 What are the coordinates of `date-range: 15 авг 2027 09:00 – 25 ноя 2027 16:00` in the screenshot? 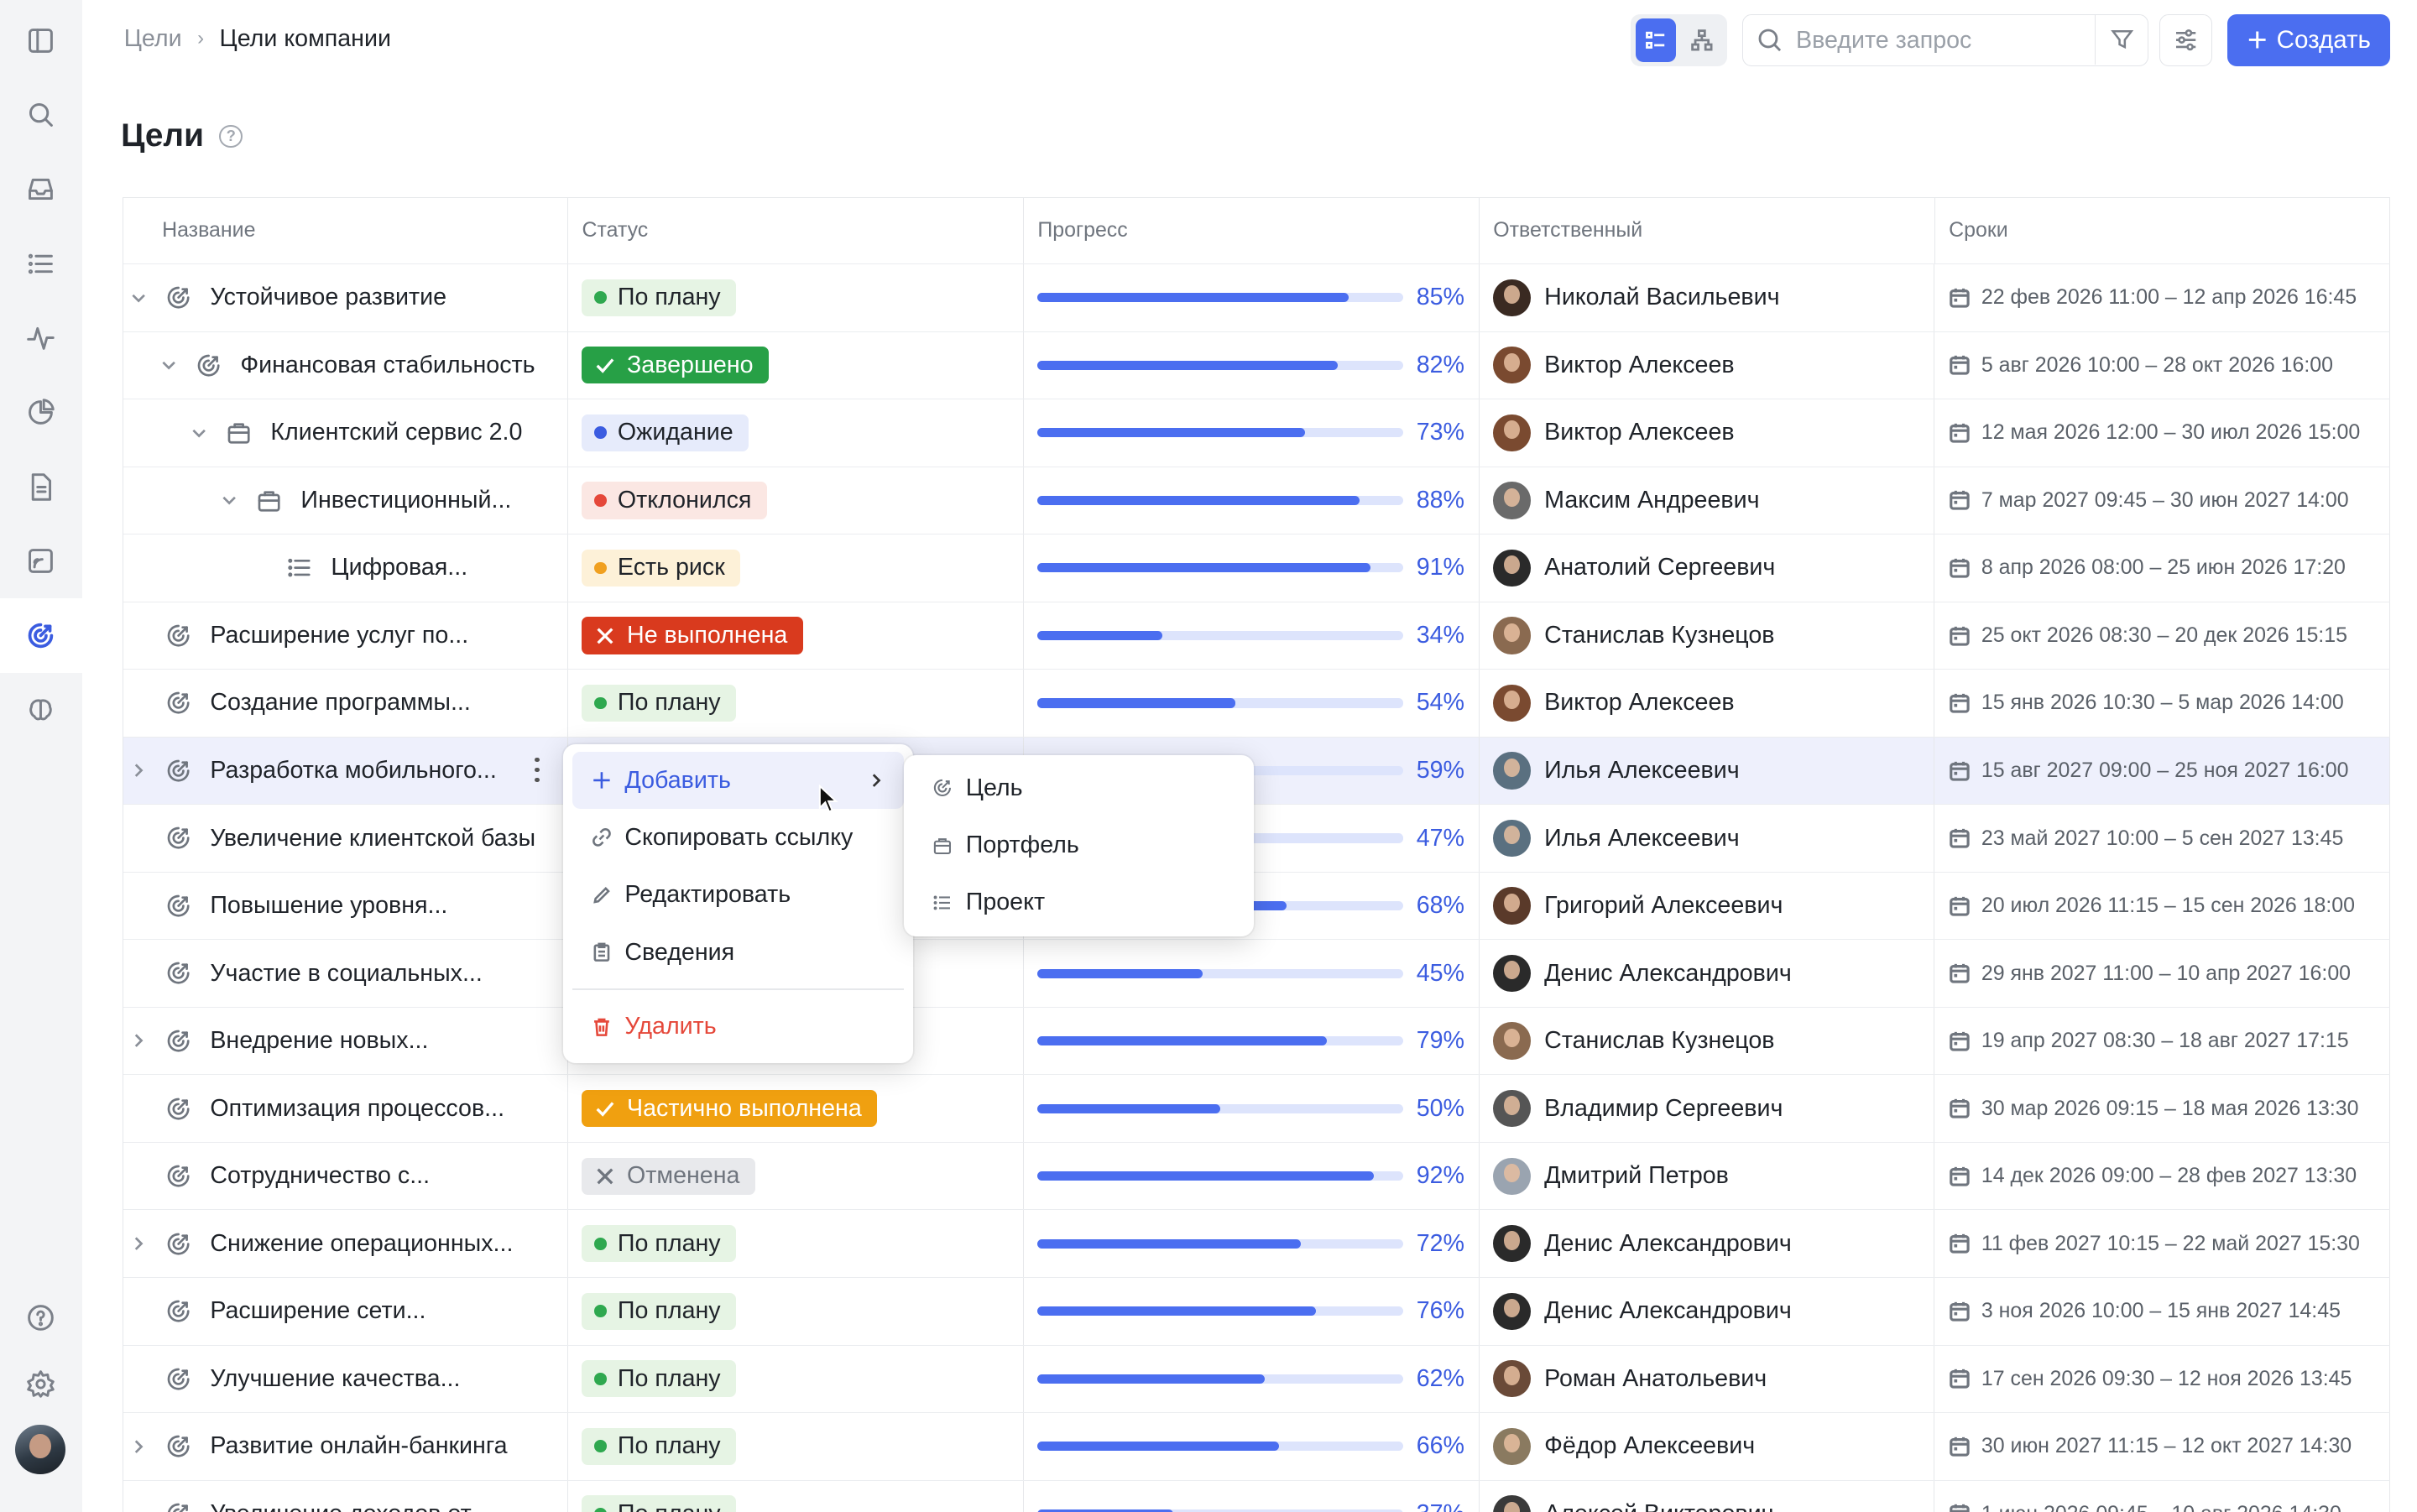 It's located at (2141, 771).